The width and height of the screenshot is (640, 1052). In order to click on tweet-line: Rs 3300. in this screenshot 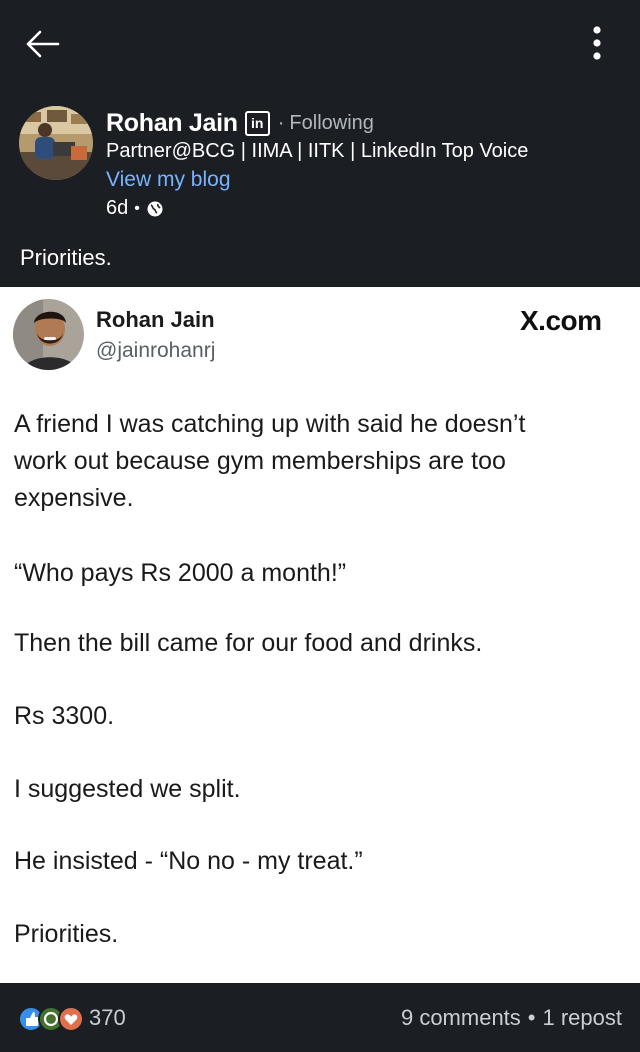, I will do `click(64, 716)`.